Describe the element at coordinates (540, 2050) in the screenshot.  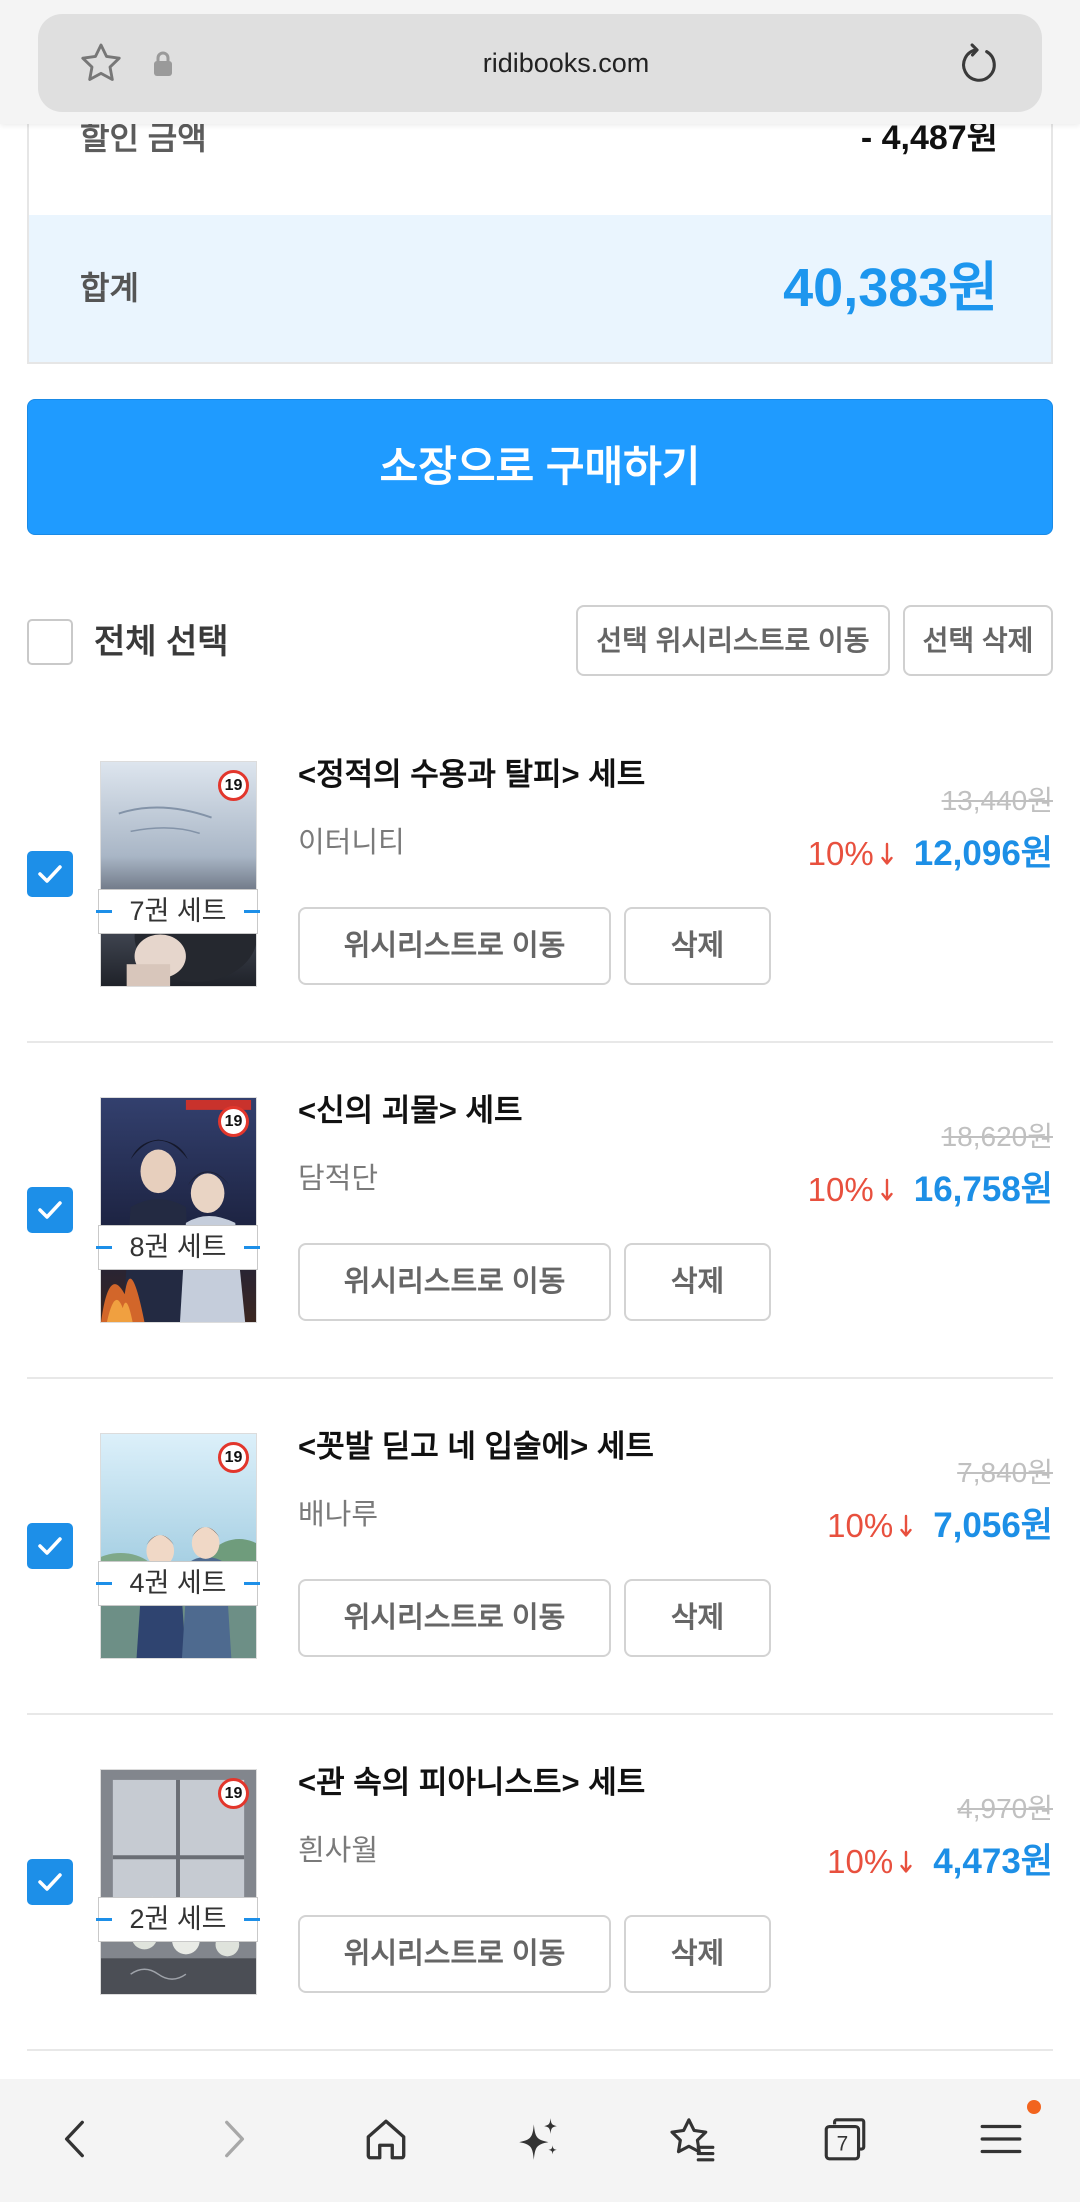
I see `item-divider` at that location.